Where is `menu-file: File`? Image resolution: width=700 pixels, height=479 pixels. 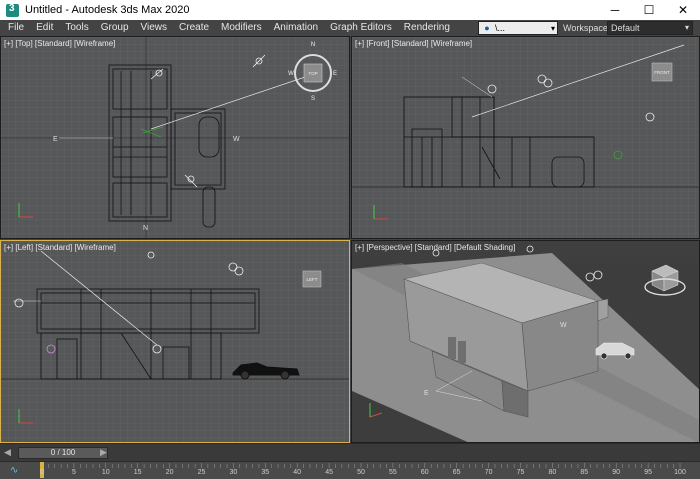
menu-file: File is located at coordinates (15, 28).